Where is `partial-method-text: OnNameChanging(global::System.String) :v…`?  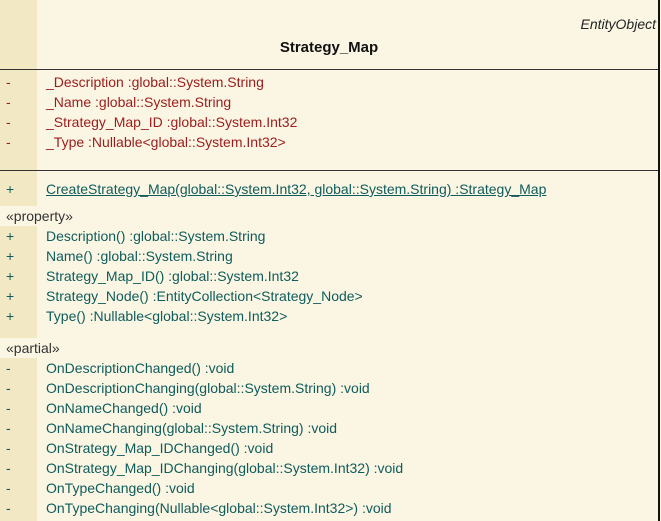
partial-method-text: OnNameChanging(global::System.String) :v… is located at coordinates (192, 428).